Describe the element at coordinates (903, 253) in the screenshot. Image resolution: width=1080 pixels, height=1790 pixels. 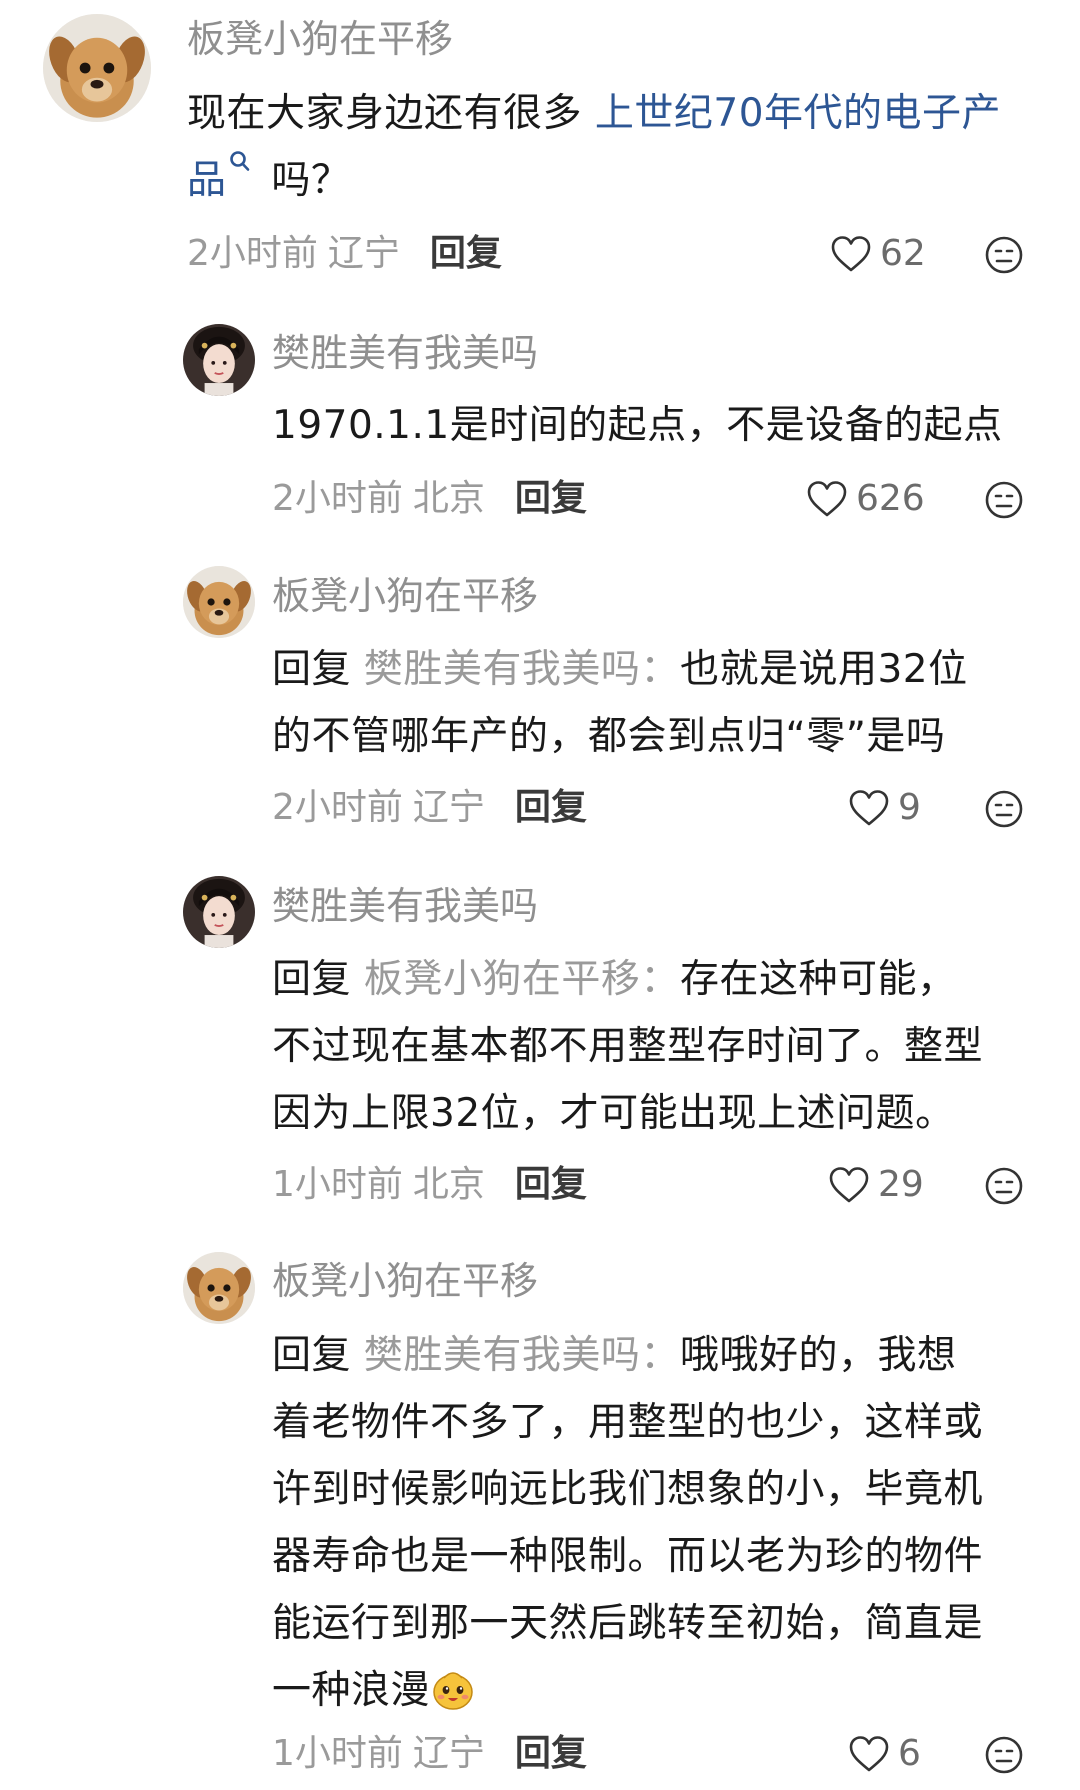
I see `like-count: 62` at that location.